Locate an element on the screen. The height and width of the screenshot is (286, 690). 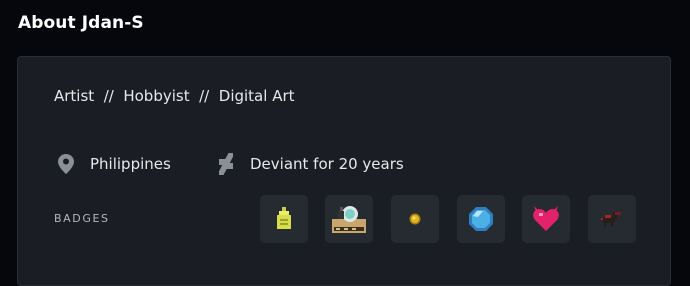
lime-badge-icon is located at coordinates (284, 218).